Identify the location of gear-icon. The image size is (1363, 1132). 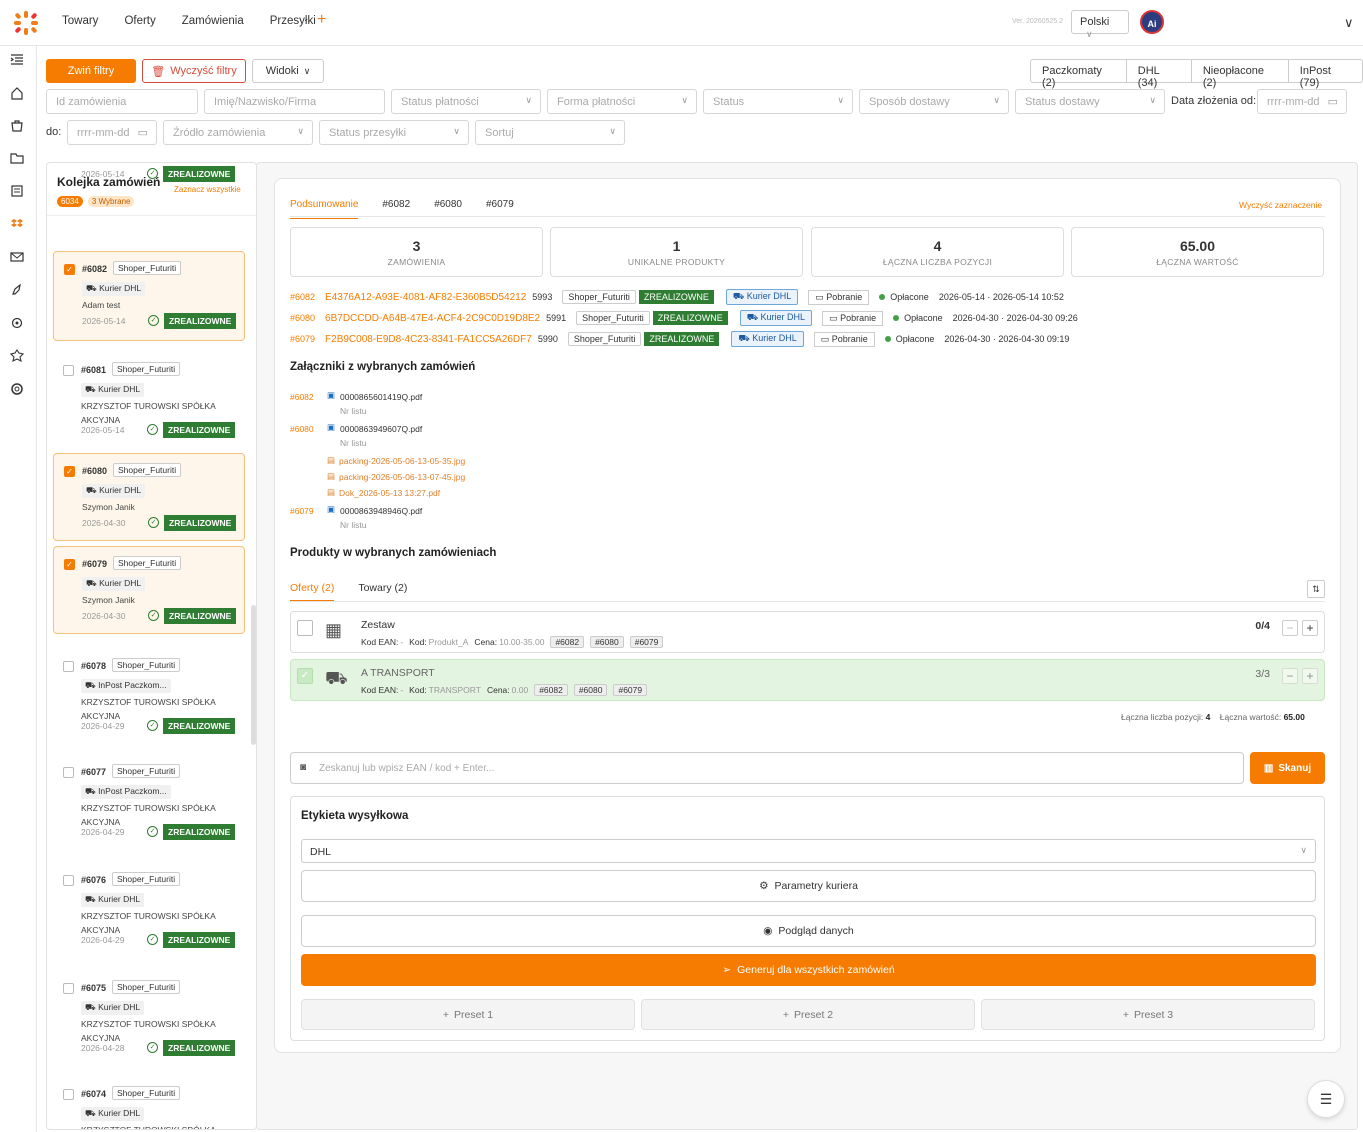
(17, 323).